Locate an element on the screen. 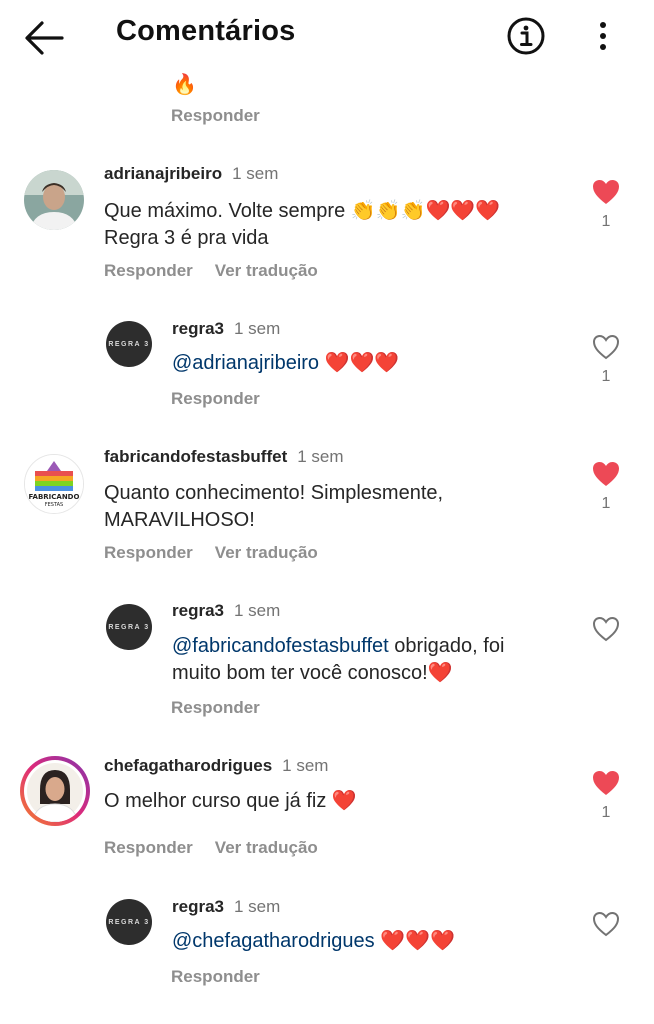  reply-text: @adrianajribeiro ❤️❤️❤️ is located at coordinates (285, 363).